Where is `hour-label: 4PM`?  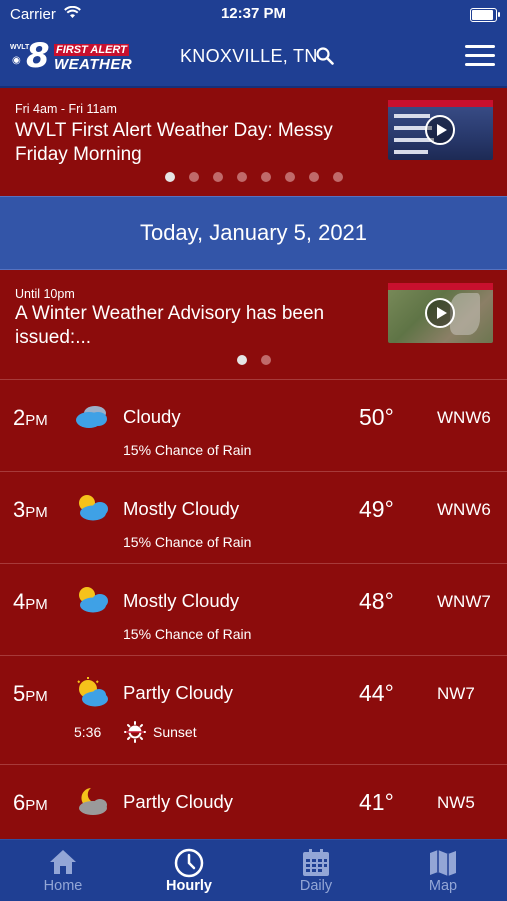
hour-label: 4PM is located at coordinates (30, 601).